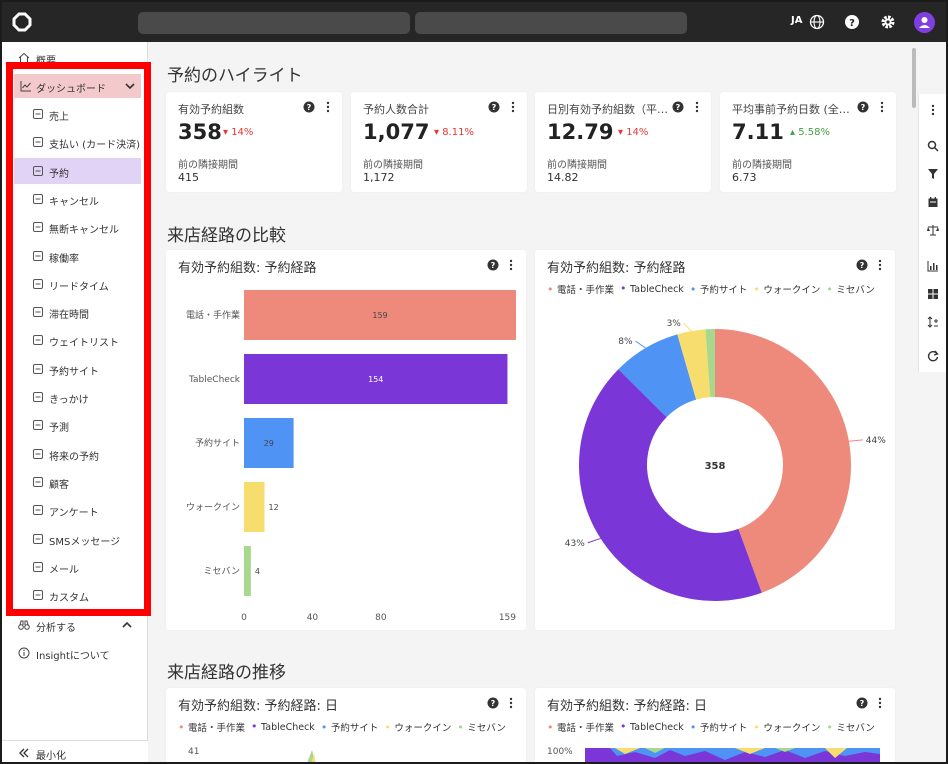 Image resolution: width=948 pixels, height=764 pixels. Describe the element at coordinates (817, 22) in the screenshot. I see `globe-icon` at that location.